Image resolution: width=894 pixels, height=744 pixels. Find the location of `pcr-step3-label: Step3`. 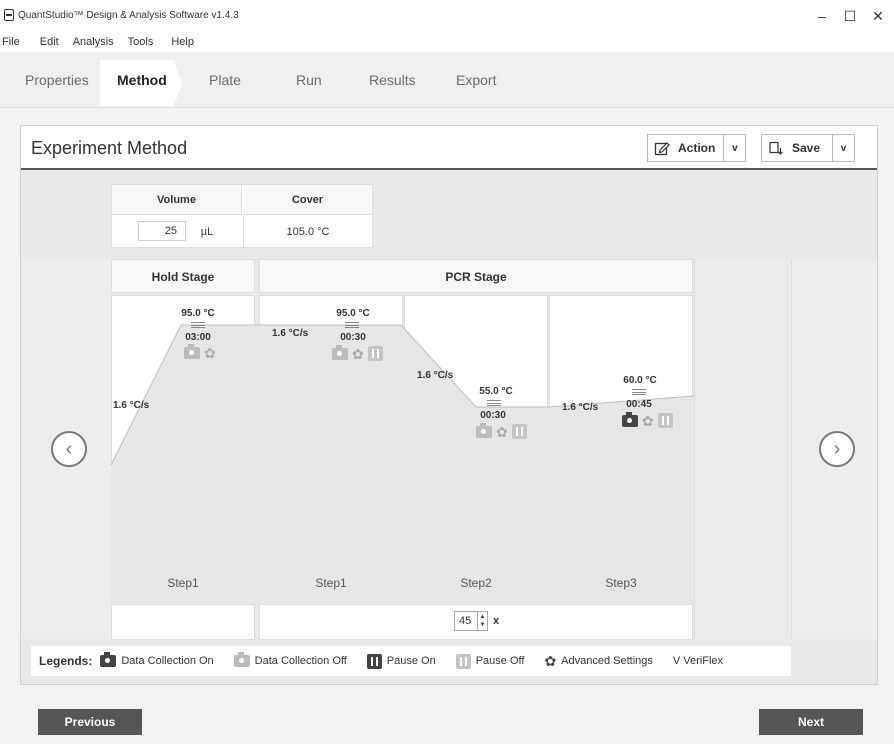

pcr-step3-label: Step3 is located at coordinates (621, 583).